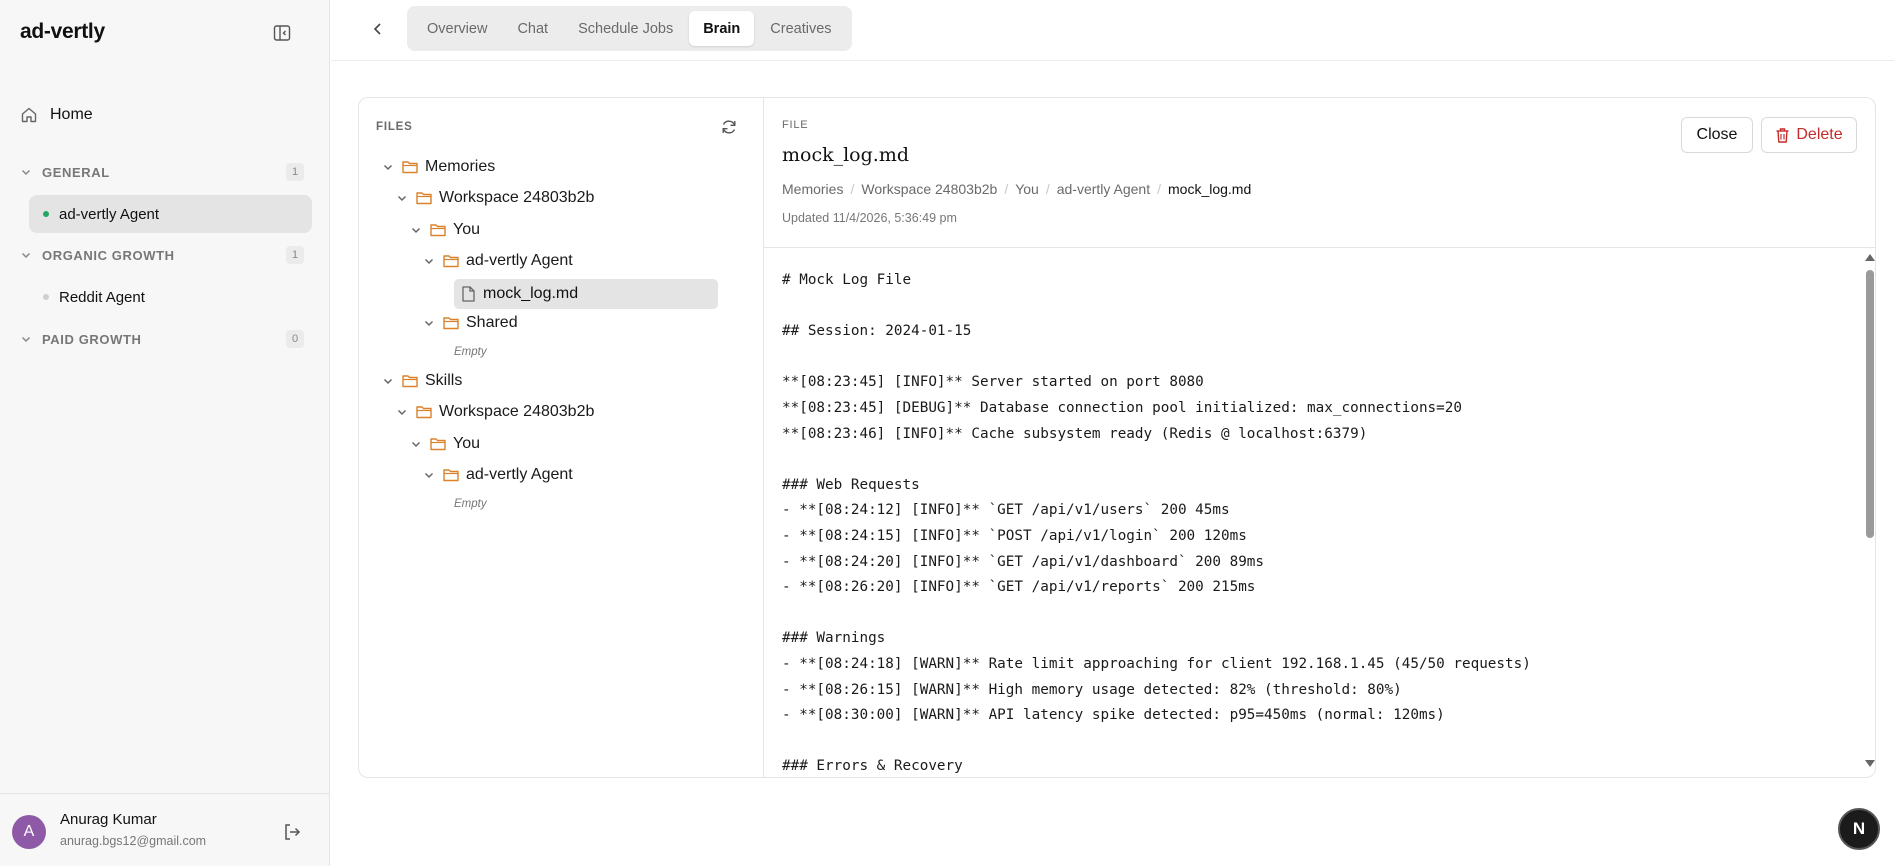 The width and height of the screenshot is (1894, 866). I want to click on content-line: ## Session: 2024-01-15, so click(877, 331).